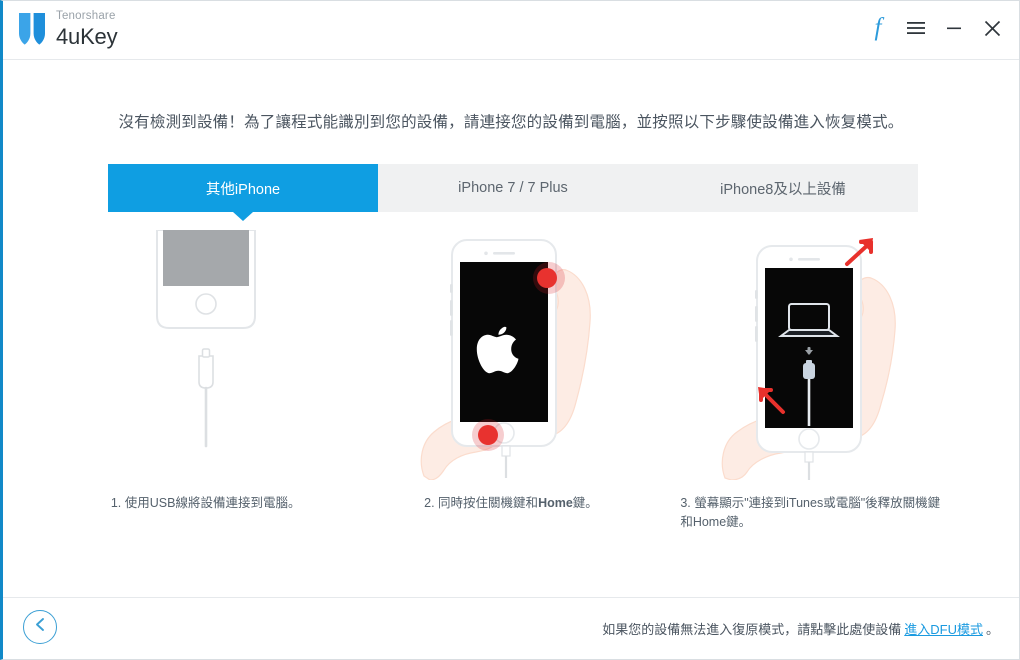  Describe the element at coordinates (916, 28) in the screenshot. I see `hamburger-menu-icon` at that location.